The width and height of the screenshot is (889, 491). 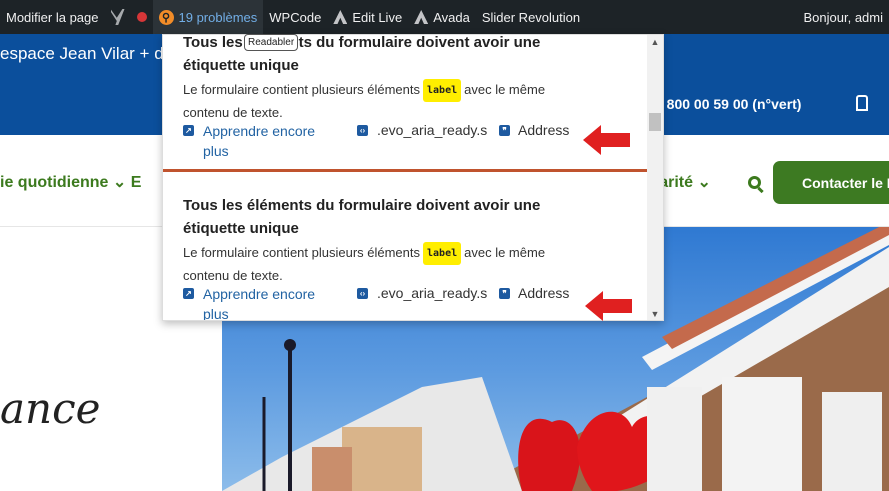 I want to click on avada-menu: Avada, so click(x=442, y=17).